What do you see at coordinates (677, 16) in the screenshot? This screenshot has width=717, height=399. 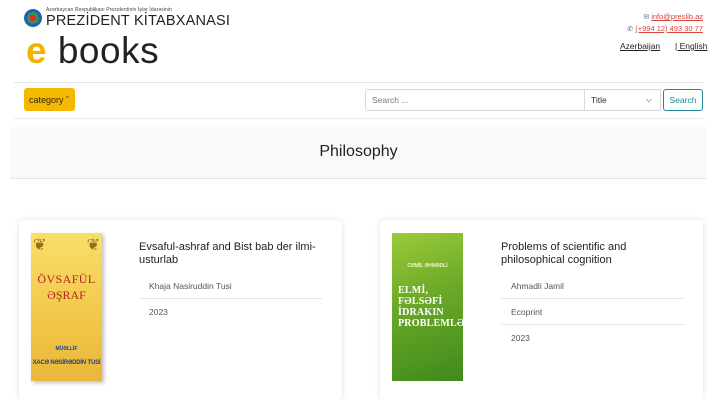 I see `email-link: info@preslib.az` at bounding box center [677, 16].